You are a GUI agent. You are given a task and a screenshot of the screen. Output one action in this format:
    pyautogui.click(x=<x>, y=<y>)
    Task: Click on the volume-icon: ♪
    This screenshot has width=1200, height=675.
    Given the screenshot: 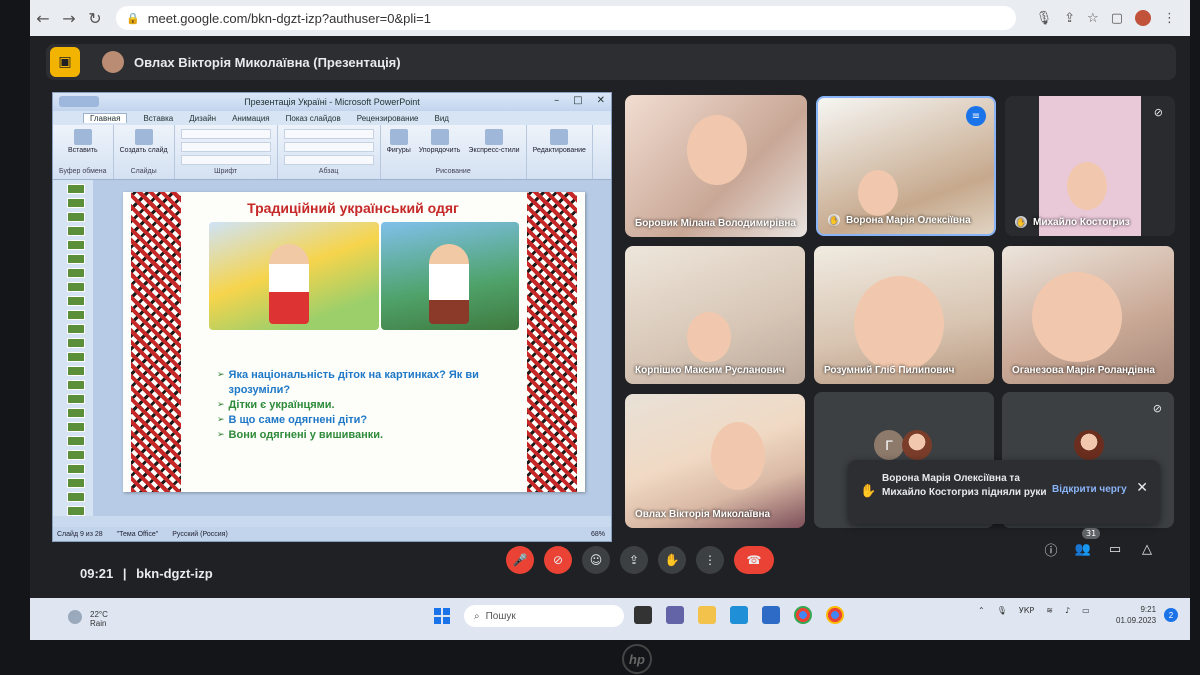 What is the action you would take?
    pyautogui.click(x=1067, y=610)
    